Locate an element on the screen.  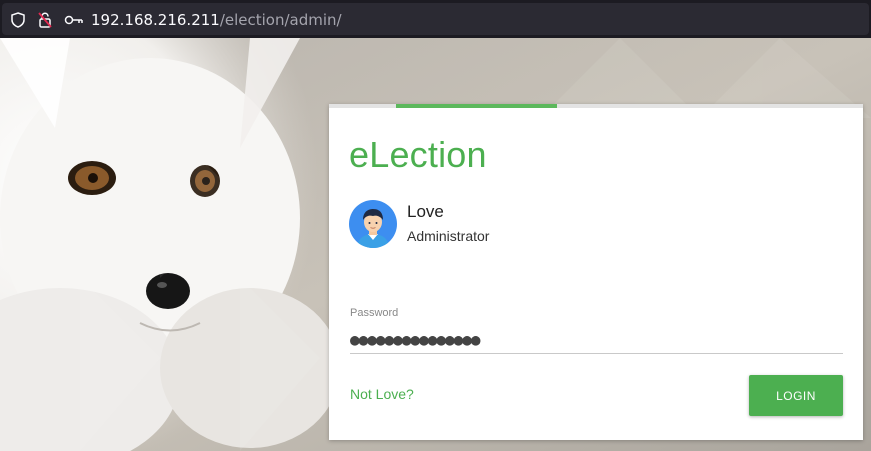
key-icon is located at coordinates (74, 20).